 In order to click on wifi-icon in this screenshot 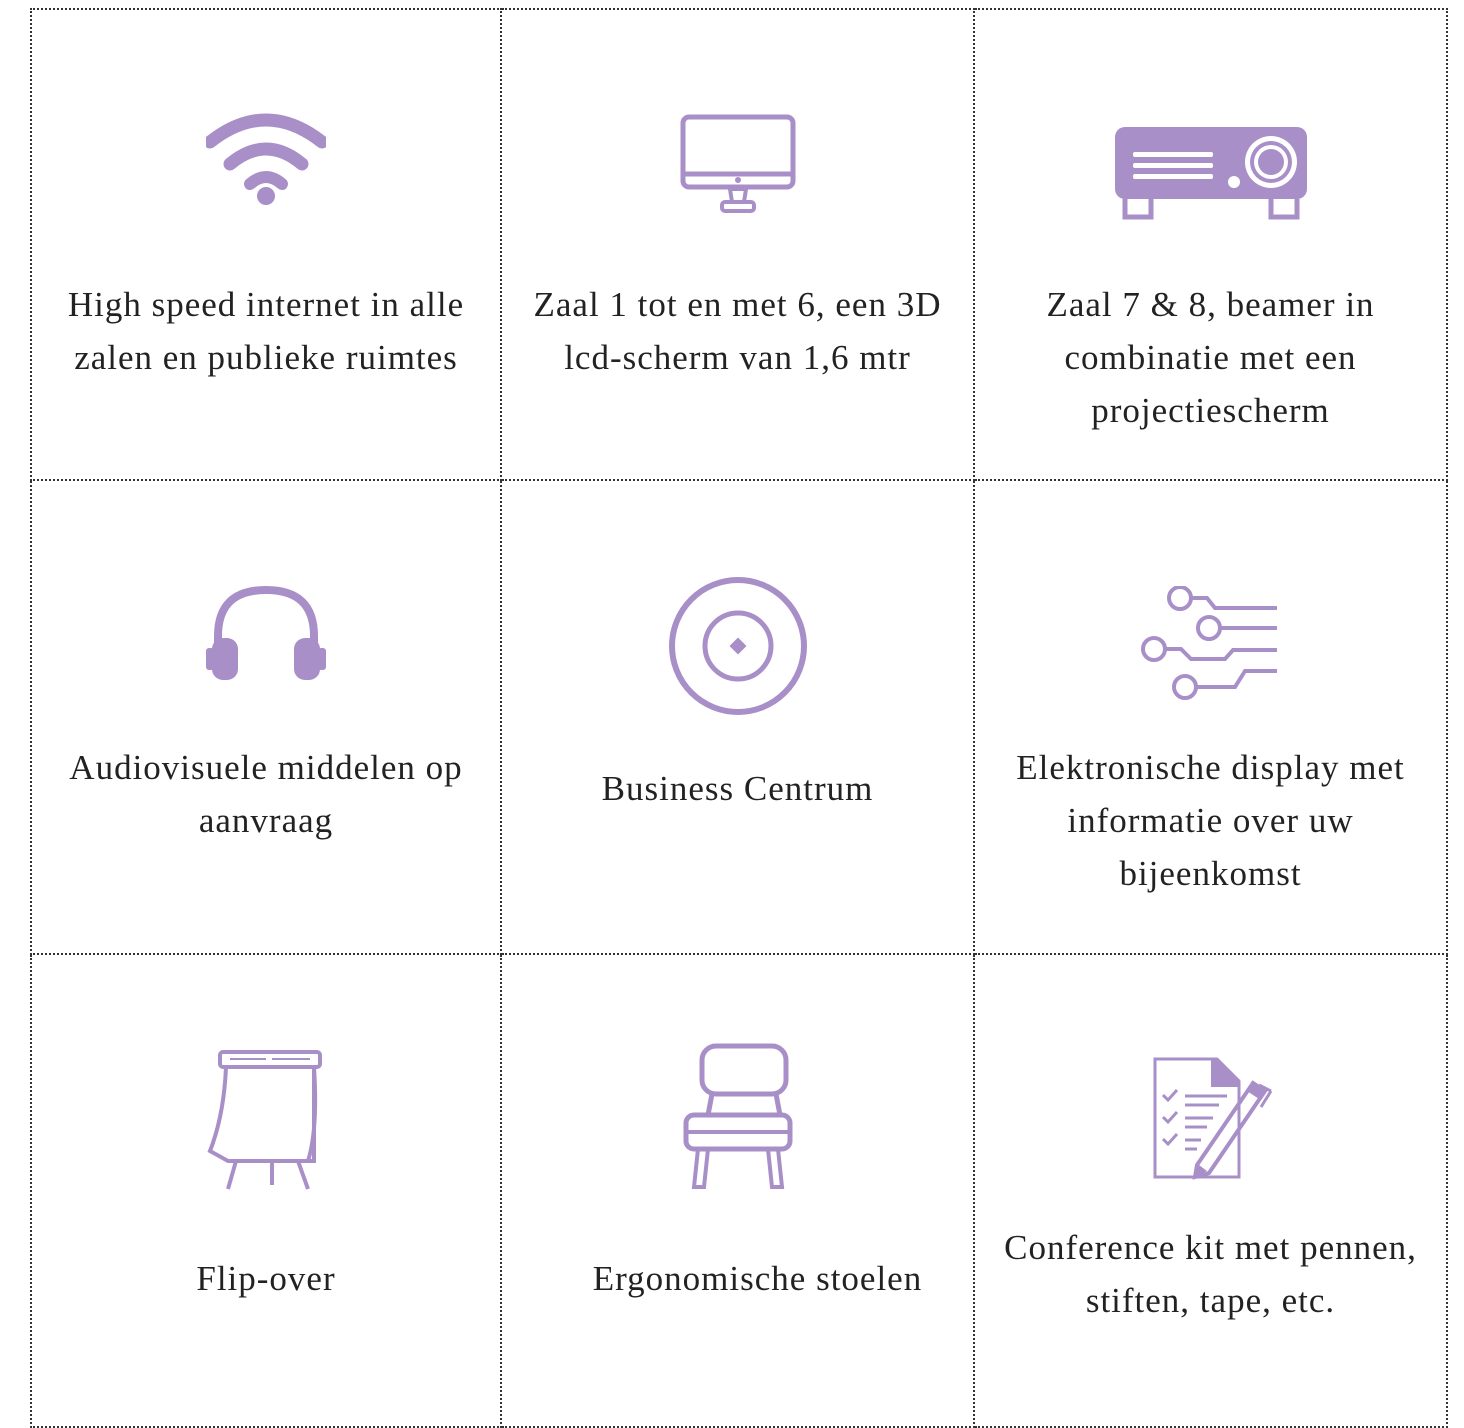, I will do `click(266, 159)`.